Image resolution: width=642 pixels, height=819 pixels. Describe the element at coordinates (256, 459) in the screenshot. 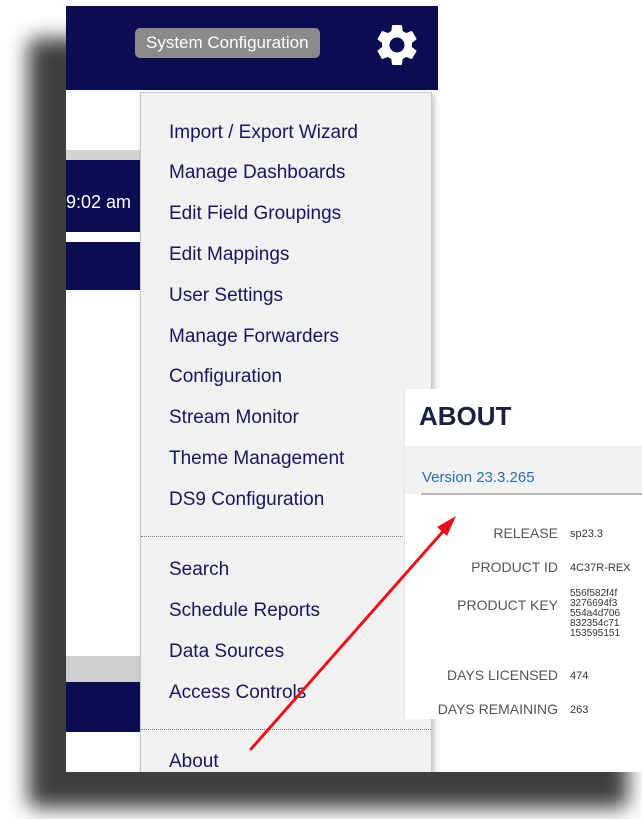

I see `menu-item-theme-management: Theme Management` at that location.